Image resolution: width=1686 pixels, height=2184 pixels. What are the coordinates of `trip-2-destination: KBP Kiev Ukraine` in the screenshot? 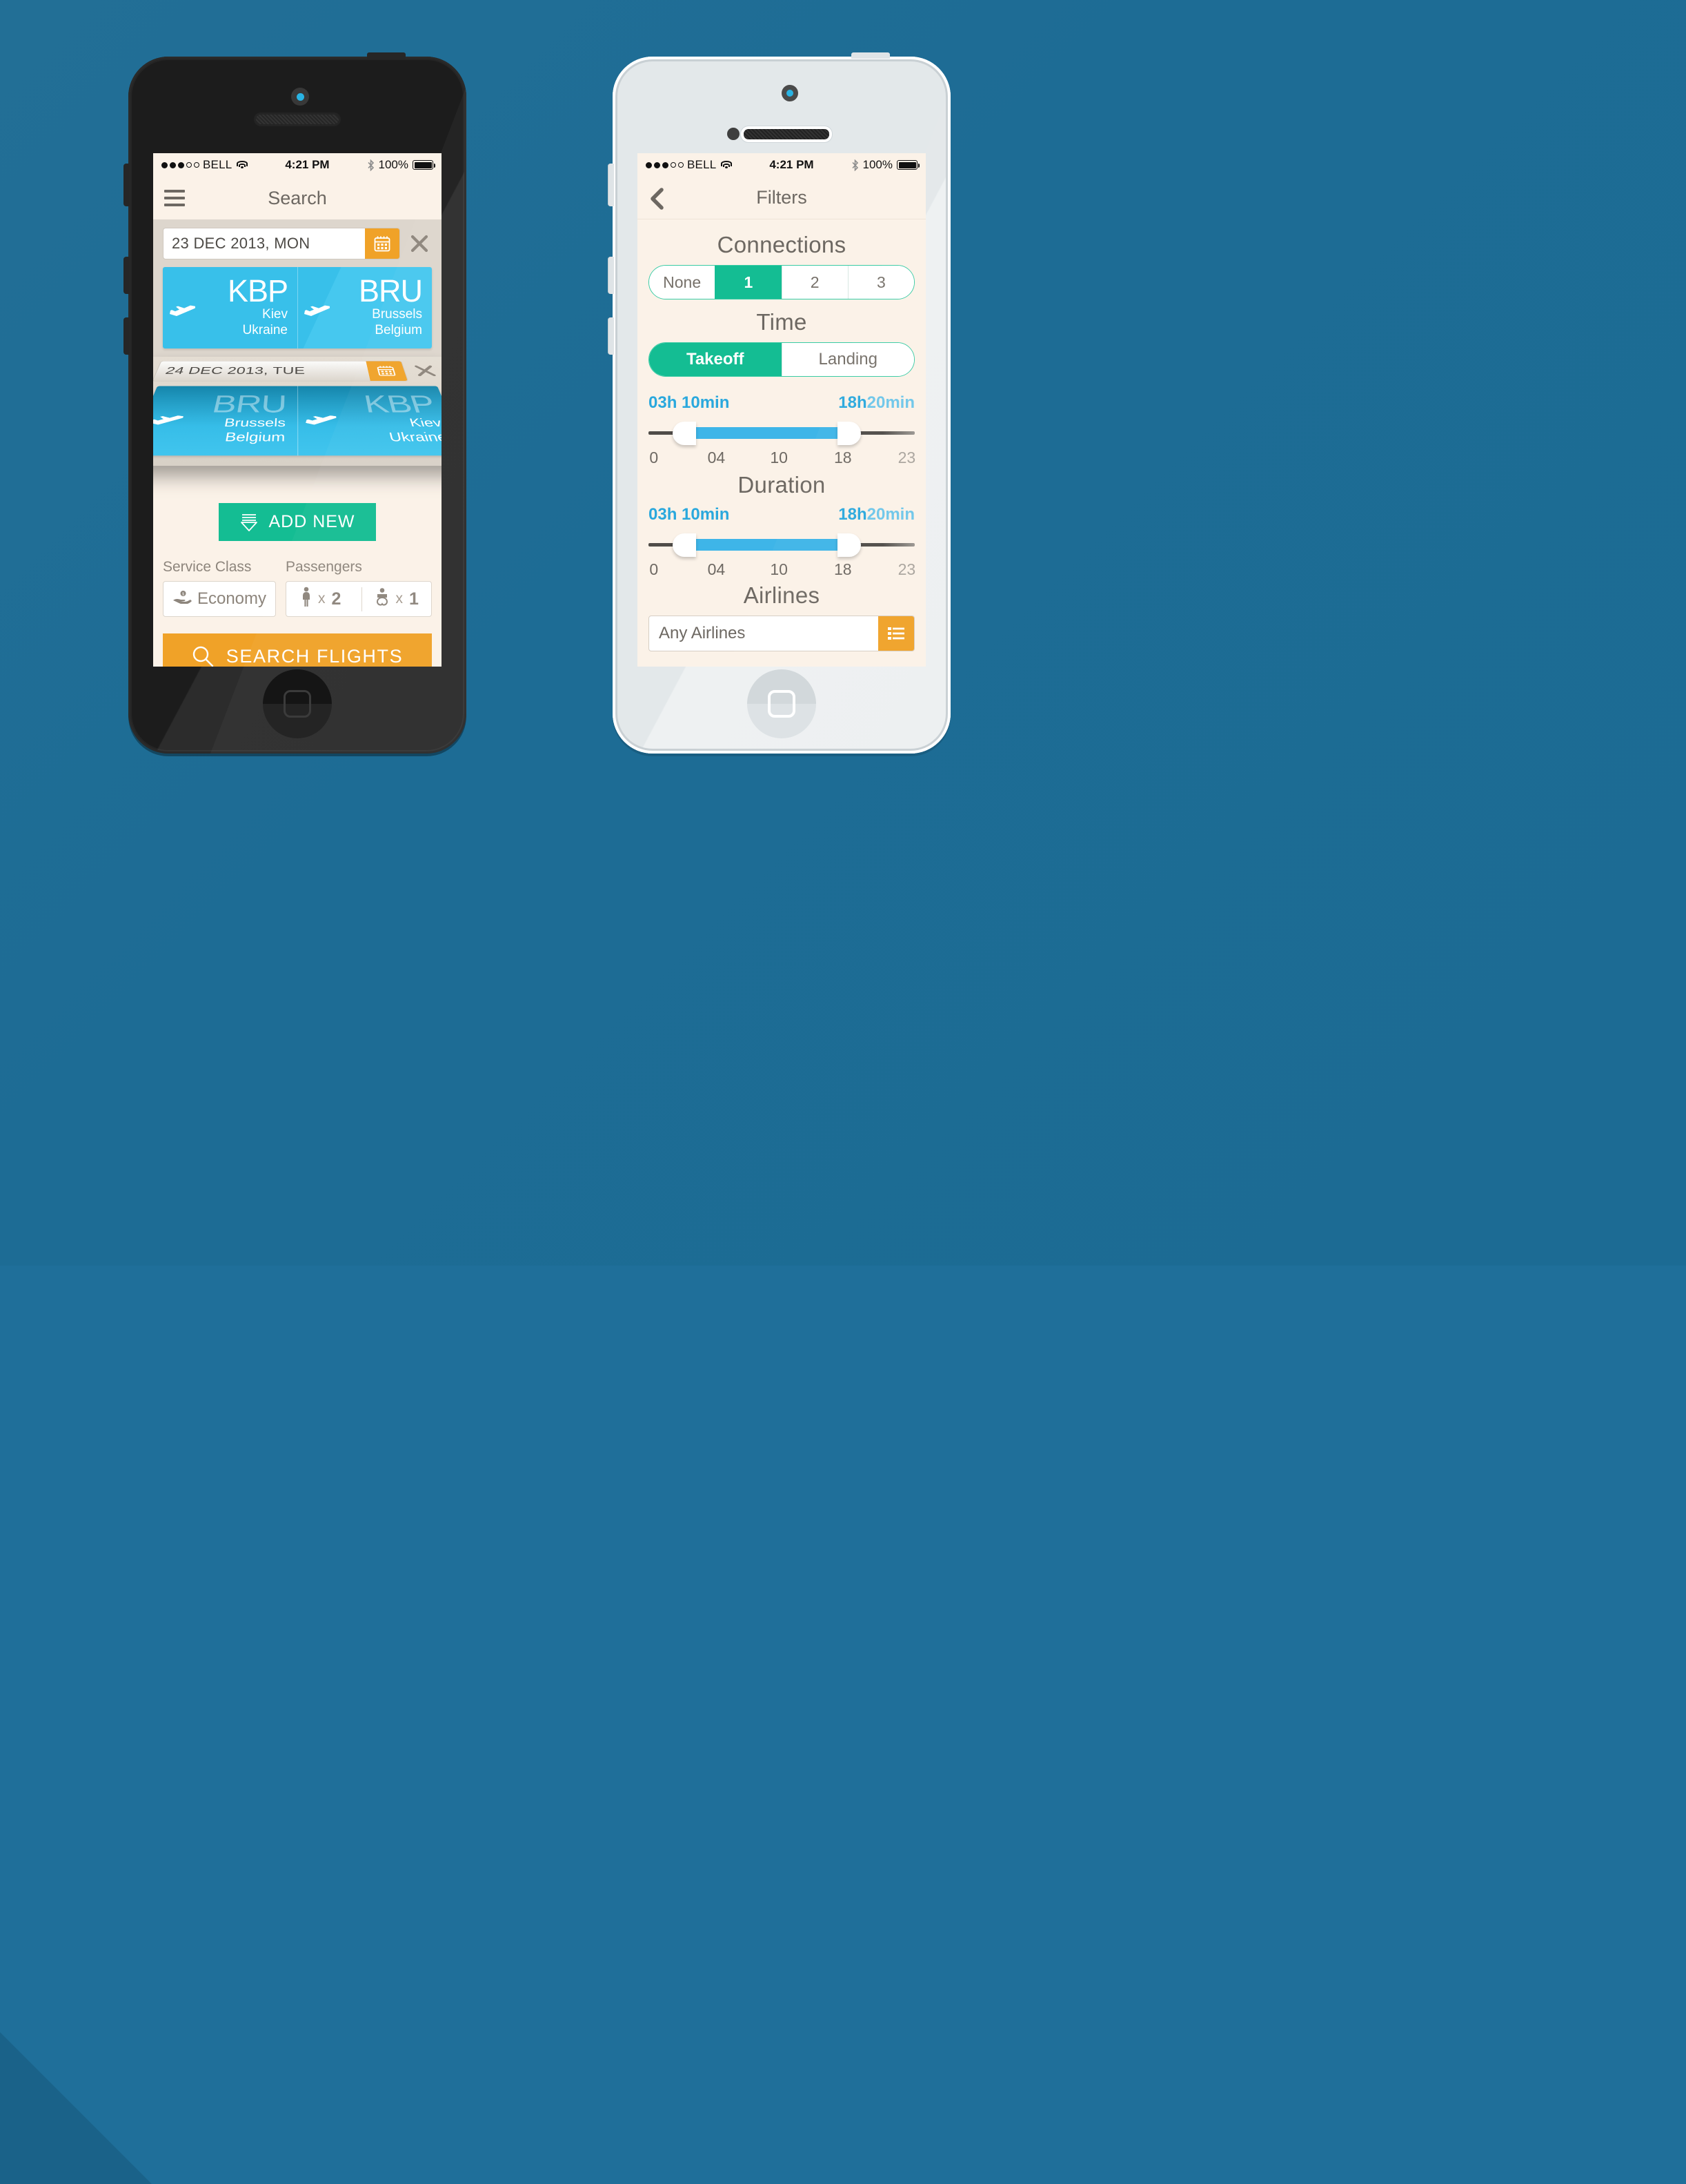 It's located at (369, 420).